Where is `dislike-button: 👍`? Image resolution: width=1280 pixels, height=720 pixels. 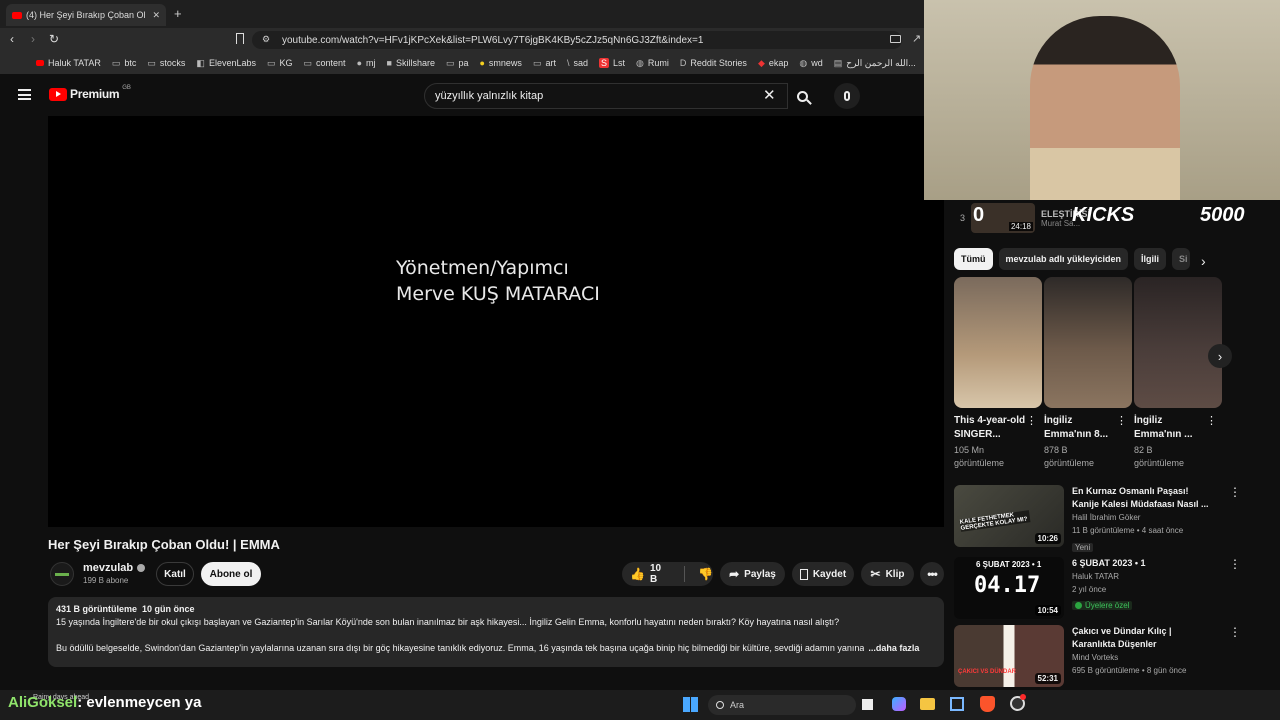
dislike-button: 👍 is located at coordinates (705, 574).